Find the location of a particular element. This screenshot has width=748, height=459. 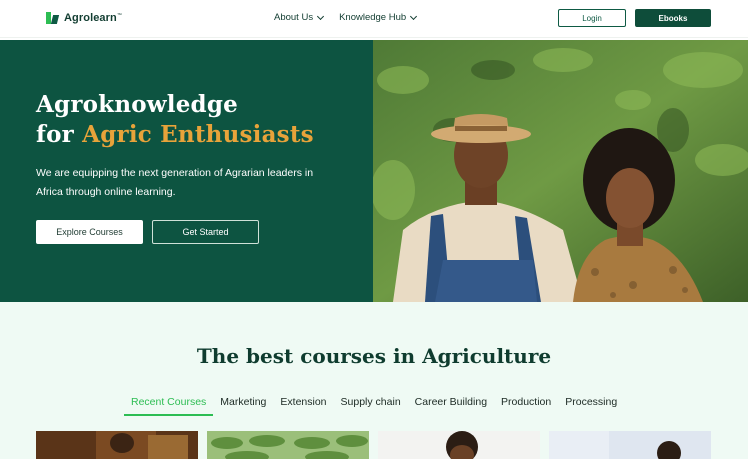

ebooks-button: Ebooks is located at coordinates (673, 18).